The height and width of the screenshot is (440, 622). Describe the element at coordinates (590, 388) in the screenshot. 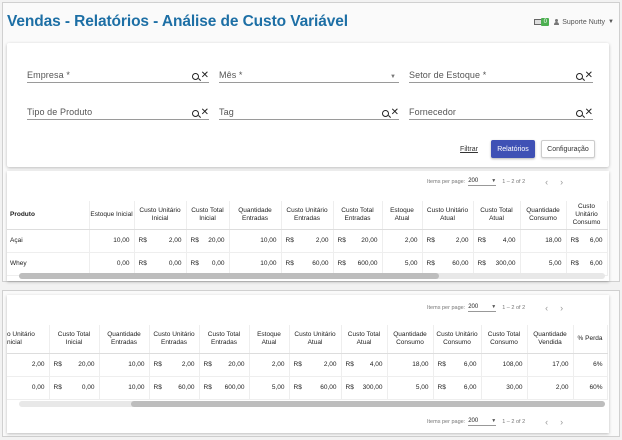

I see `cell-perda: 60%` at that location.